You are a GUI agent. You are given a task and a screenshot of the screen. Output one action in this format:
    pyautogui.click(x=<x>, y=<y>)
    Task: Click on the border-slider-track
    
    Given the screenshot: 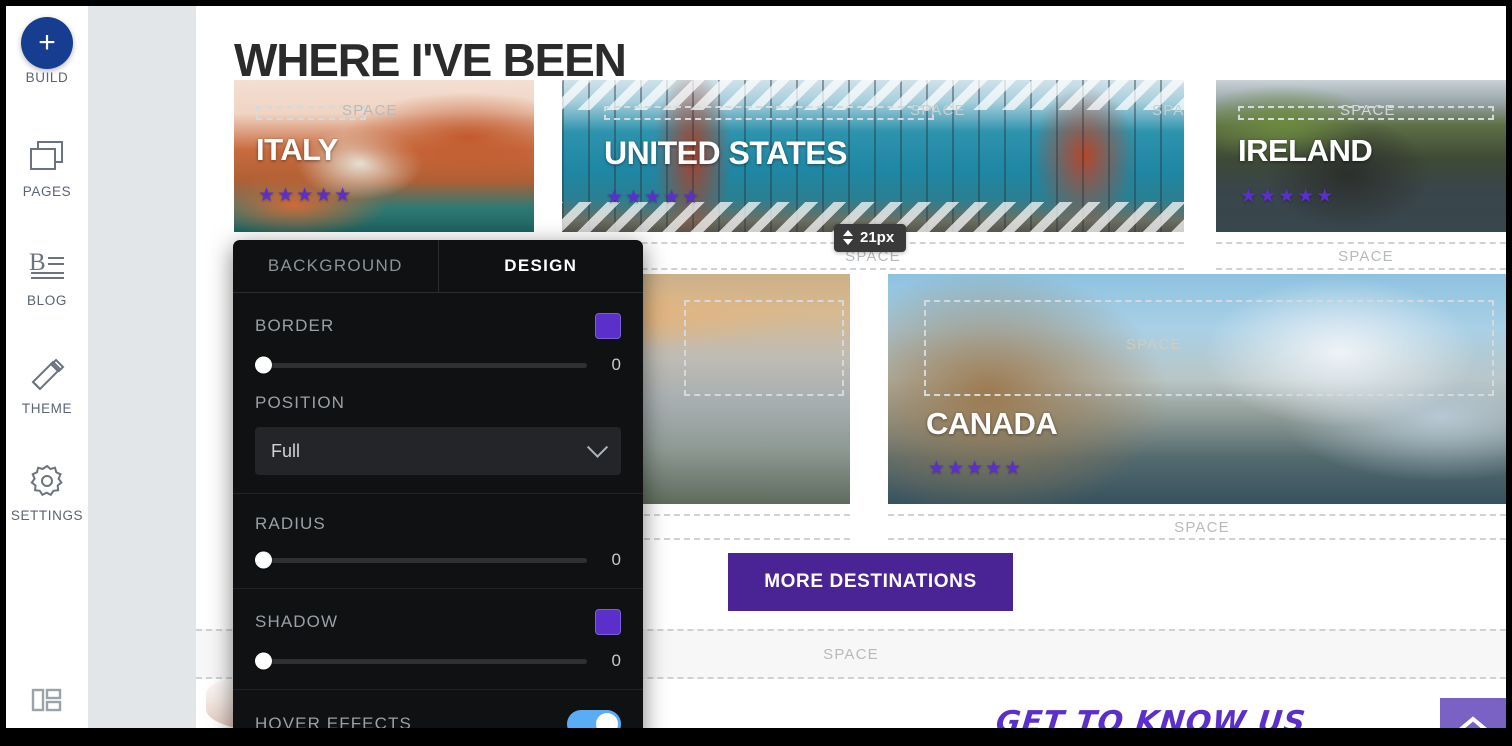 What is the action you would take?
    pyautogui.click(x=421, y=365)
    